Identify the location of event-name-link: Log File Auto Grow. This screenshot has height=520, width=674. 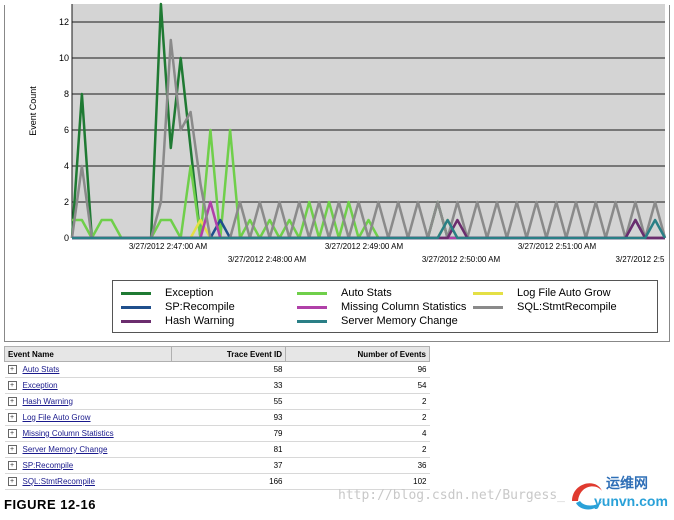
(57, 417).